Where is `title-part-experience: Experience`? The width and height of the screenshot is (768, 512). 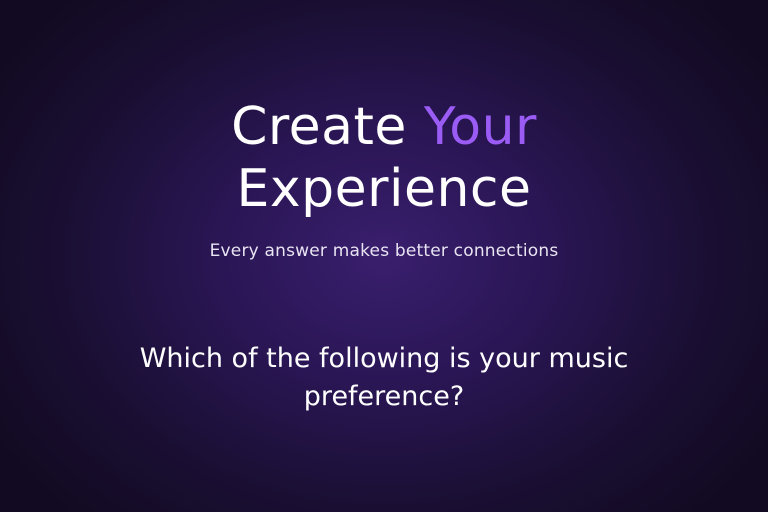 title-part-experience: Experience is located at coordinates (384, 189).